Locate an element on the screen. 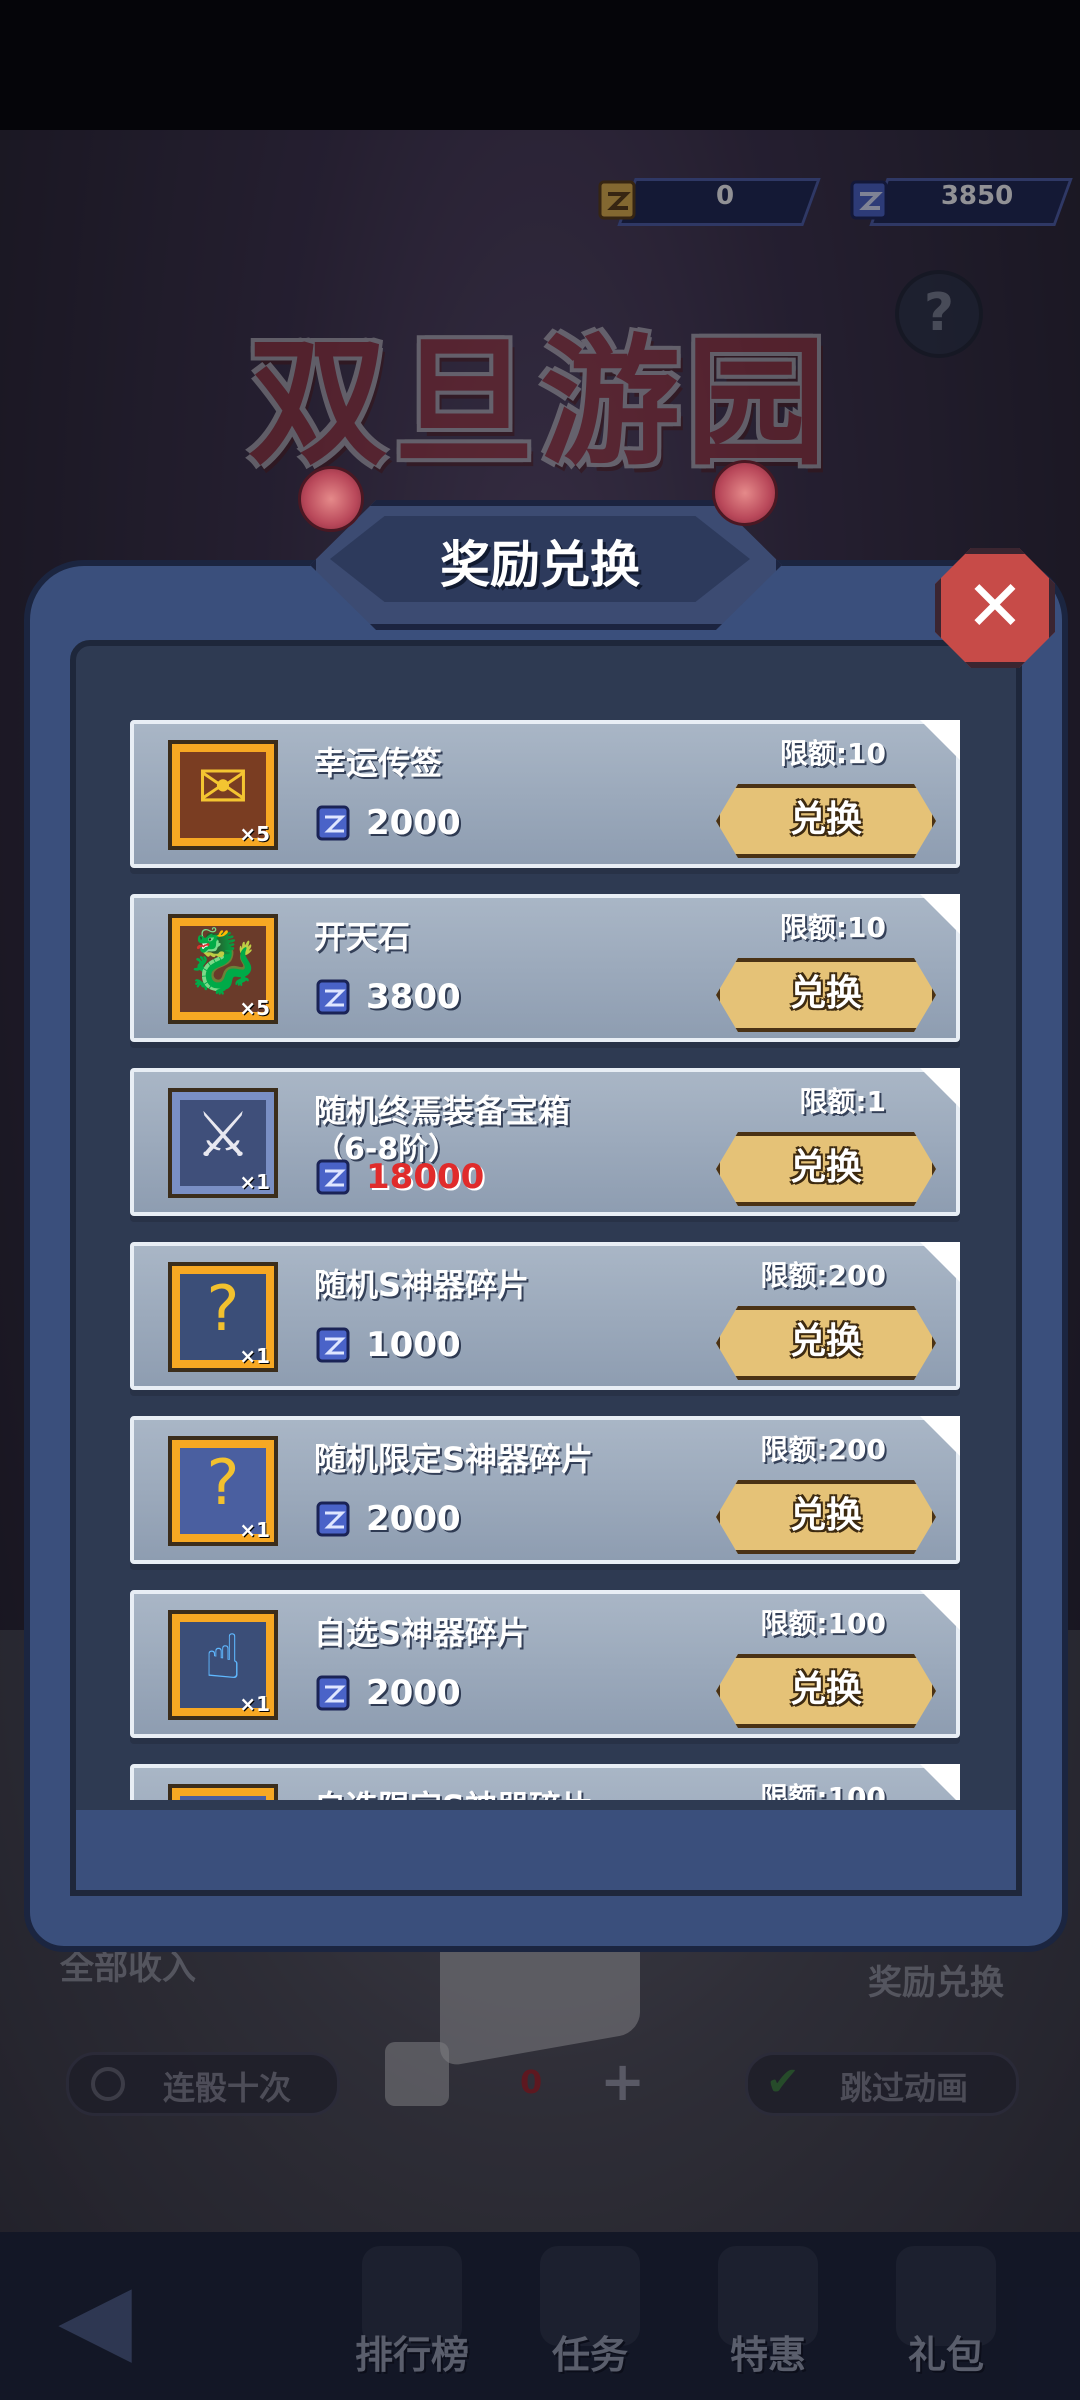 The height and width of the screenshot is (2400, 1080). item-limit: 限额:1 is located at coordinates (842, 1101).